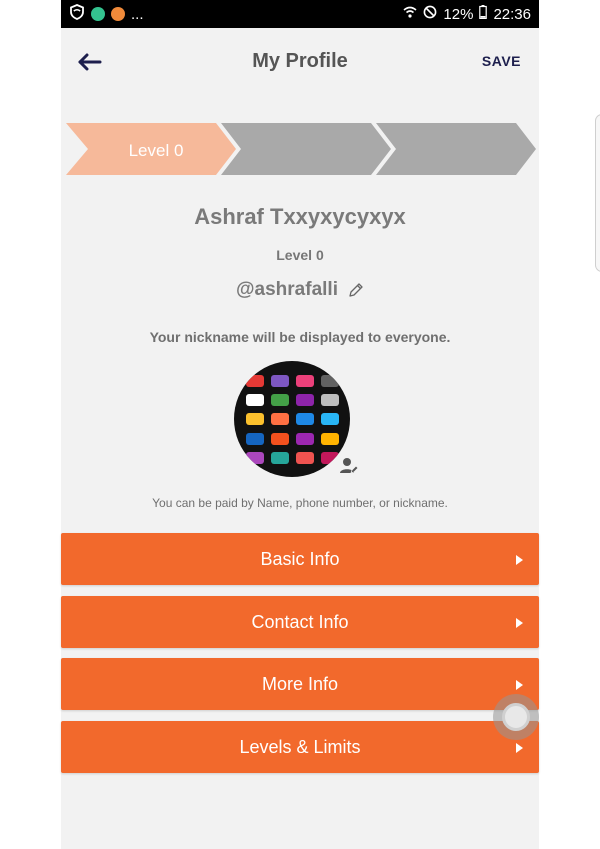 Image resolution: width=600 pixels, height=849 pixels. What do you see at coordinates (98, 14) in the screenshot?
I see `app-notification-icon` at bounding box center [98, 14].